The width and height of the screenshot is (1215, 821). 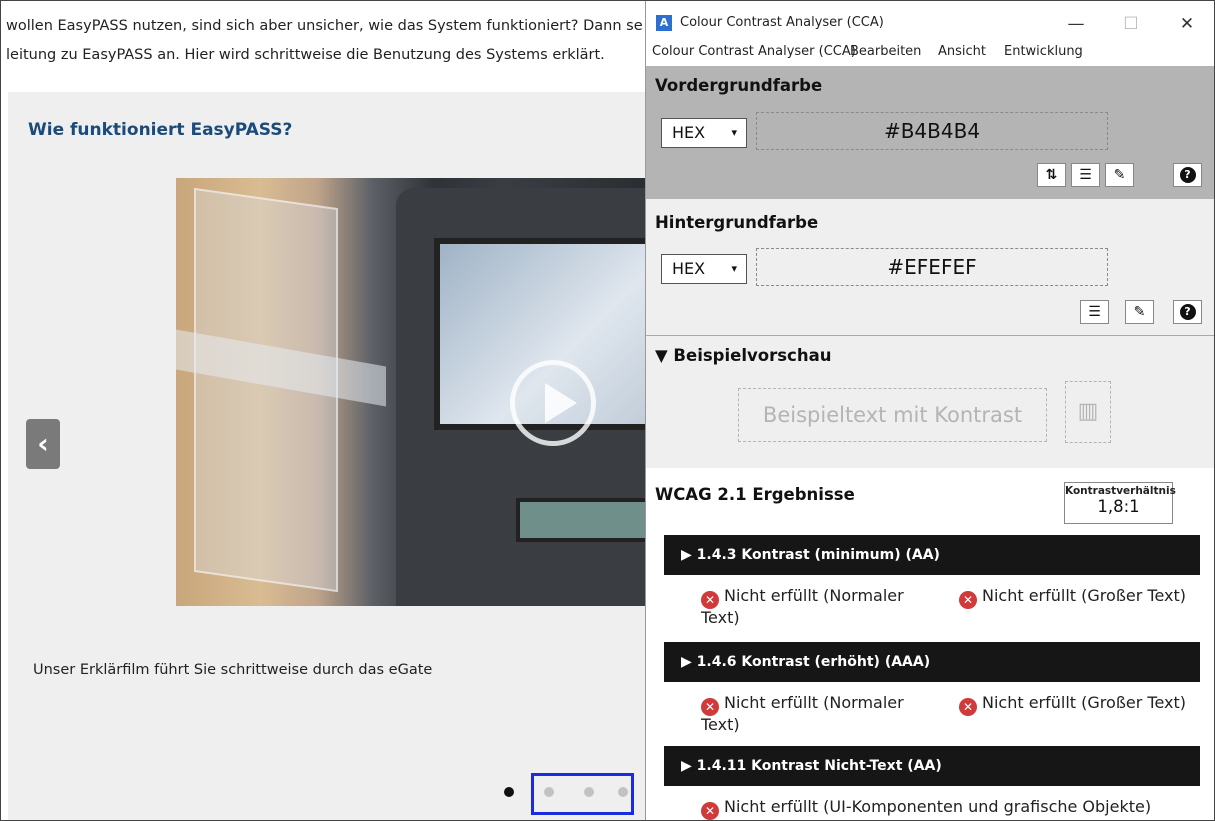 What do you see at coordinates (580, 520) in the screenshot?
I see `video-thumbnail-slot` at bounding box center [580, 520].